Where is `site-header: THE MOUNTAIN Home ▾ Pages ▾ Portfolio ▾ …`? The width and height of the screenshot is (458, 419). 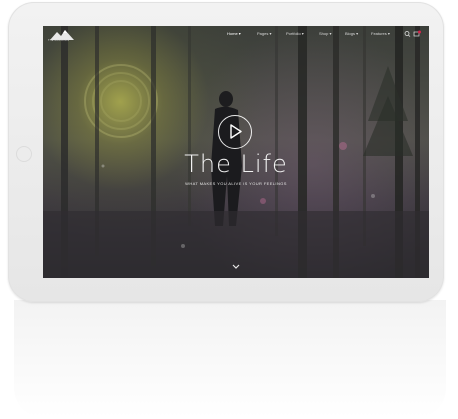 site-header: THE MOUNTAIN Home ▾ Pages ▾ Portfolio ▾ … is located at coordinates (236, 35).